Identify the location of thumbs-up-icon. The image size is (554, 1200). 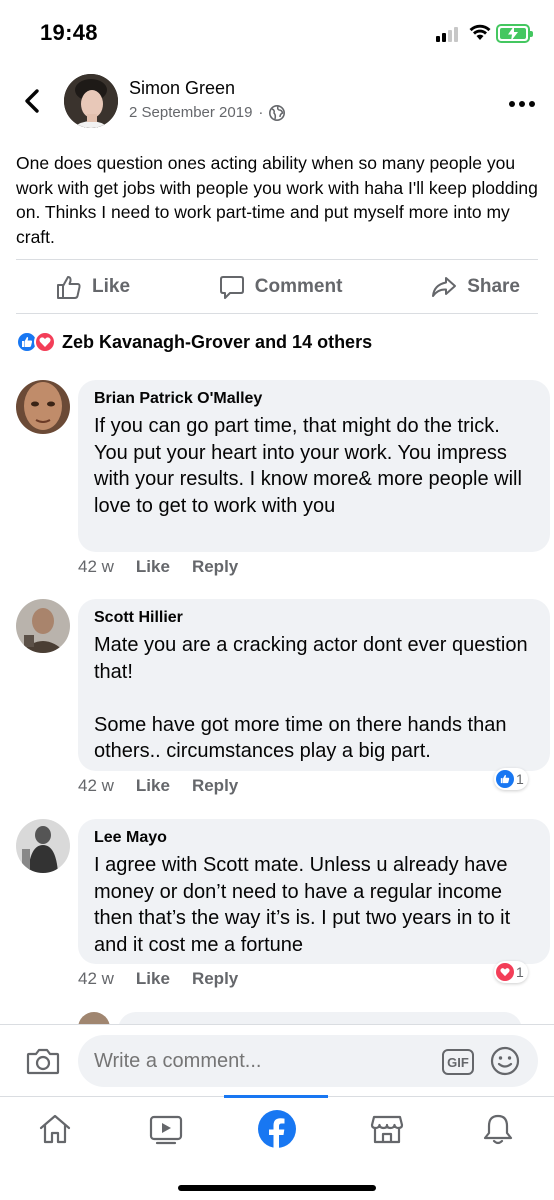
(69, 287).